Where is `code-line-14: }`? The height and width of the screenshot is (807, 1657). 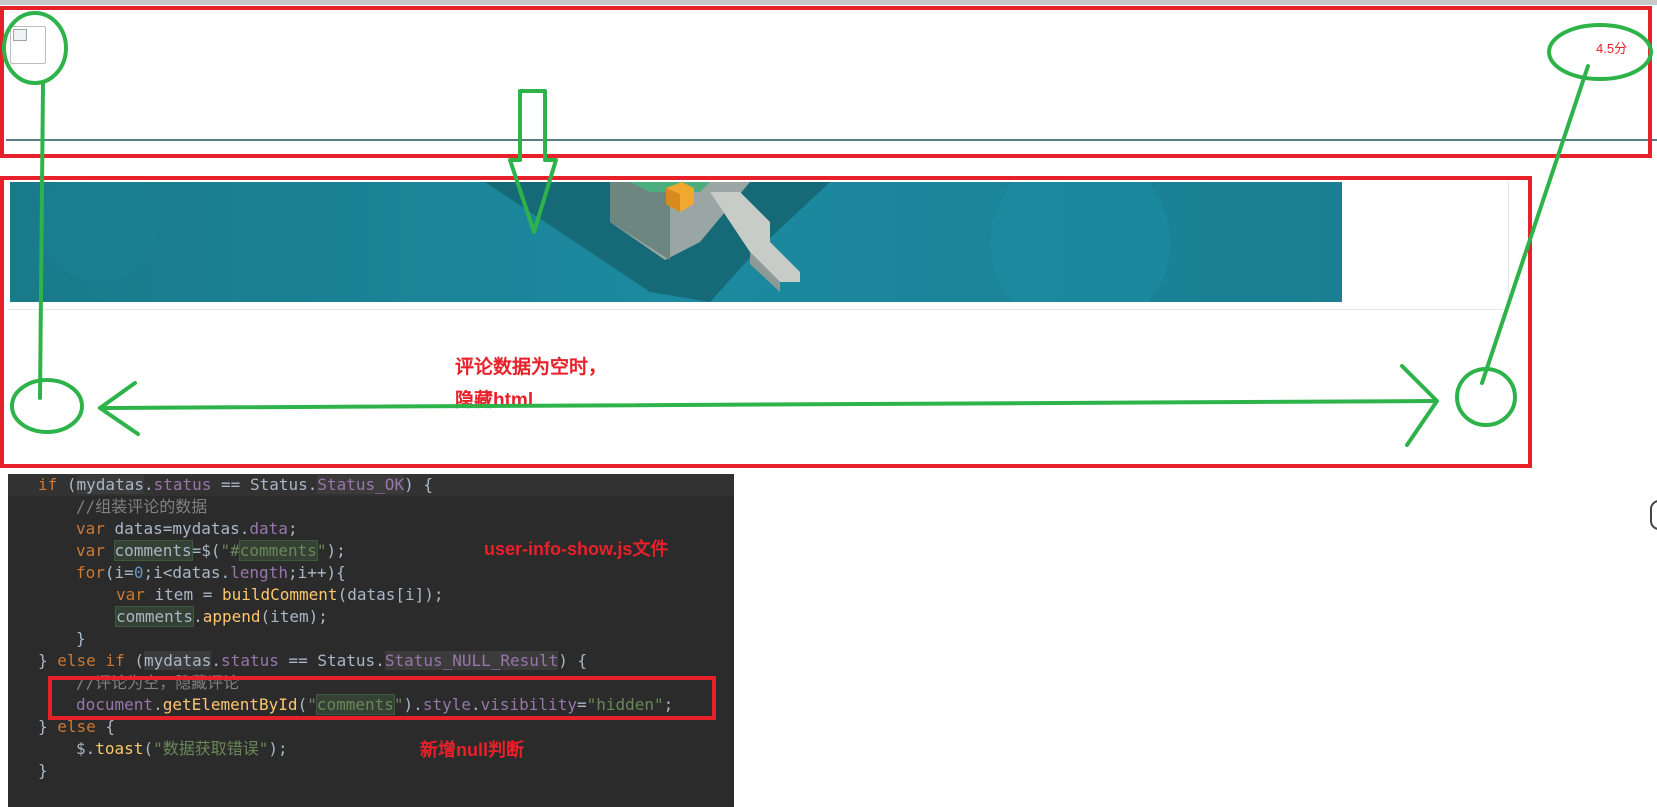 code-line-14: } is located at coordinates (43, 770).